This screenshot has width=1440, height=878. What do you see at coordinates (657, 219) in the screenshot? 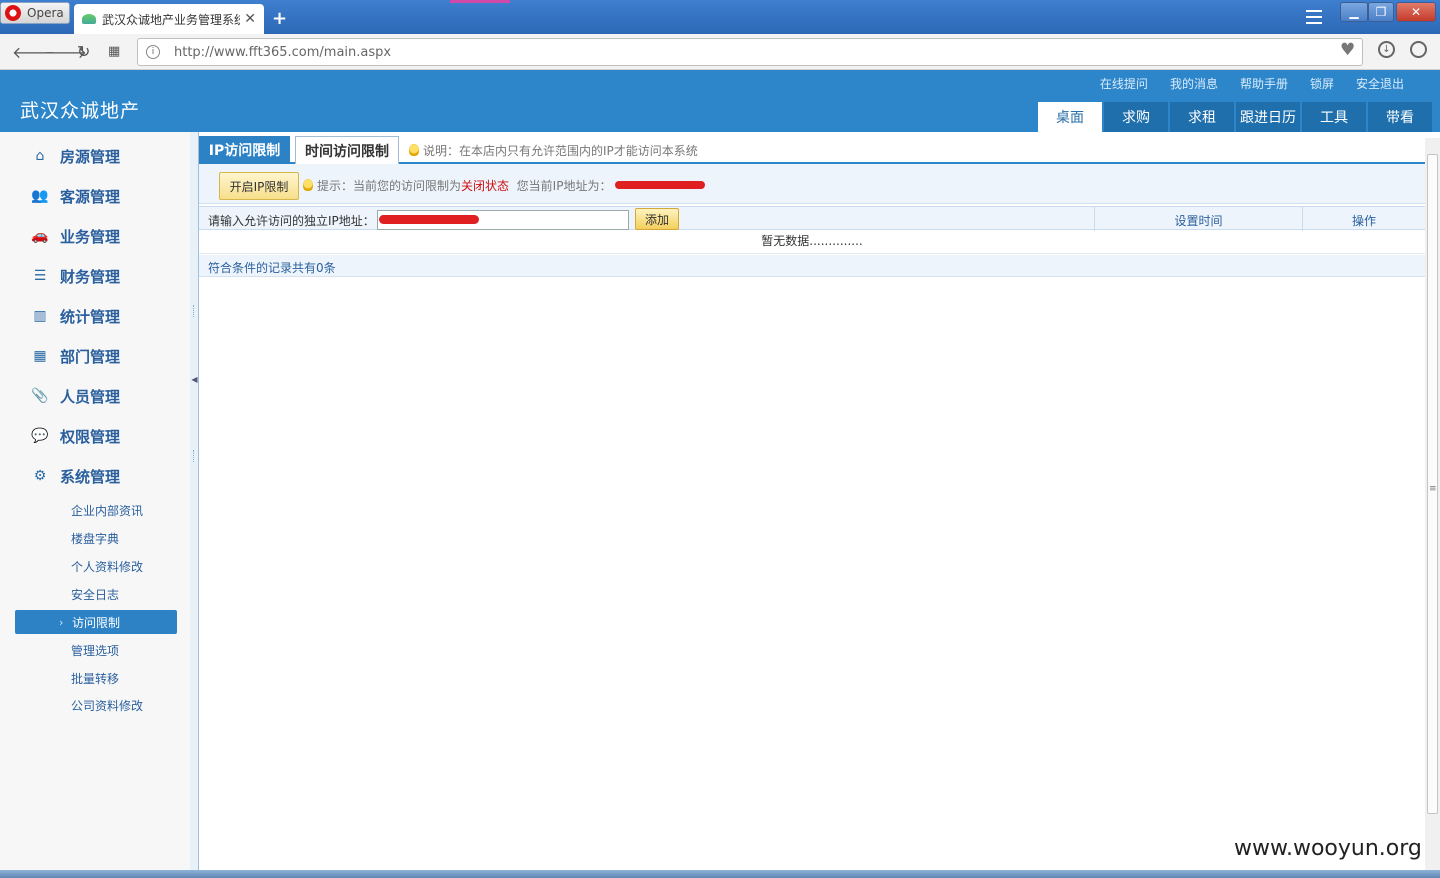
I see `add-ip-button: 添加` at bounding box center [657, 219].